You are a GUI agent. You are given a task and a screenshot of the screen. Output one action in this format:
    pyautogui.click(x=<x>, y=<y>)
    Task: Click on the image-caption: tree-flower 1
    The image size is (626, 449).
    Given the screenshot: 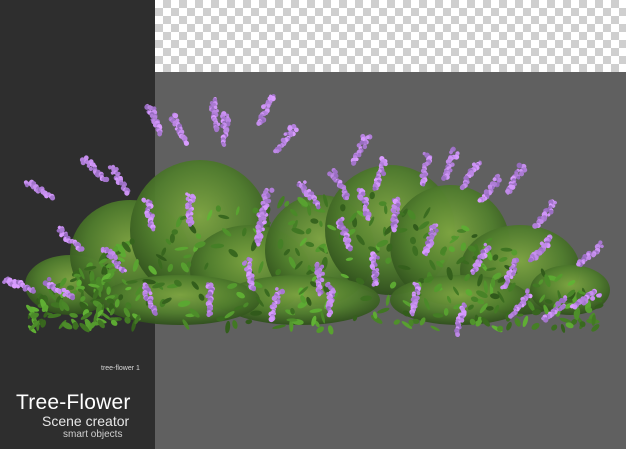 What is the action you would take?
    pyautogui.click(x=120, y=368)
    